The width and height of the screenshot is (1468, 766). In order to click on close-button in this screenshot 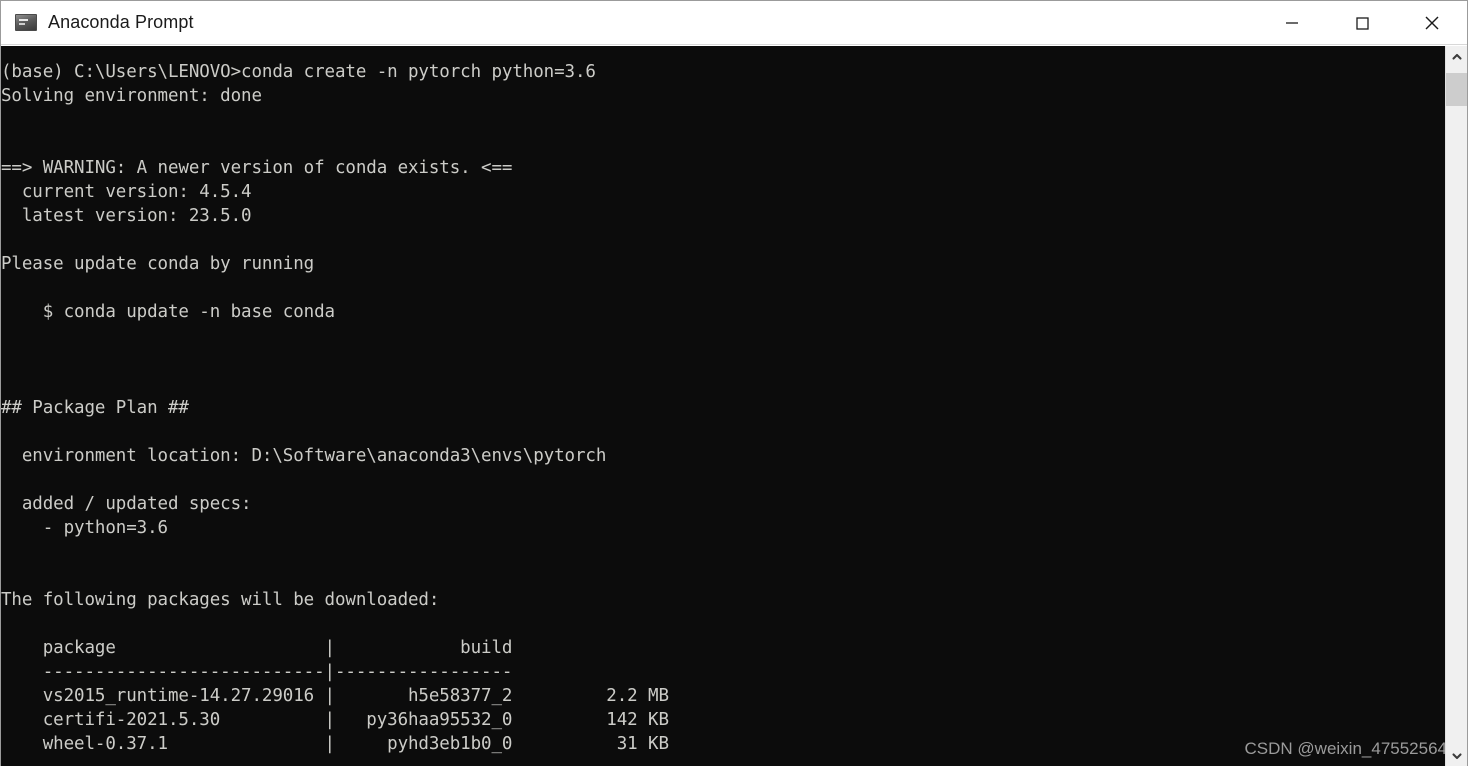, I will do `click(1432, 23)`.